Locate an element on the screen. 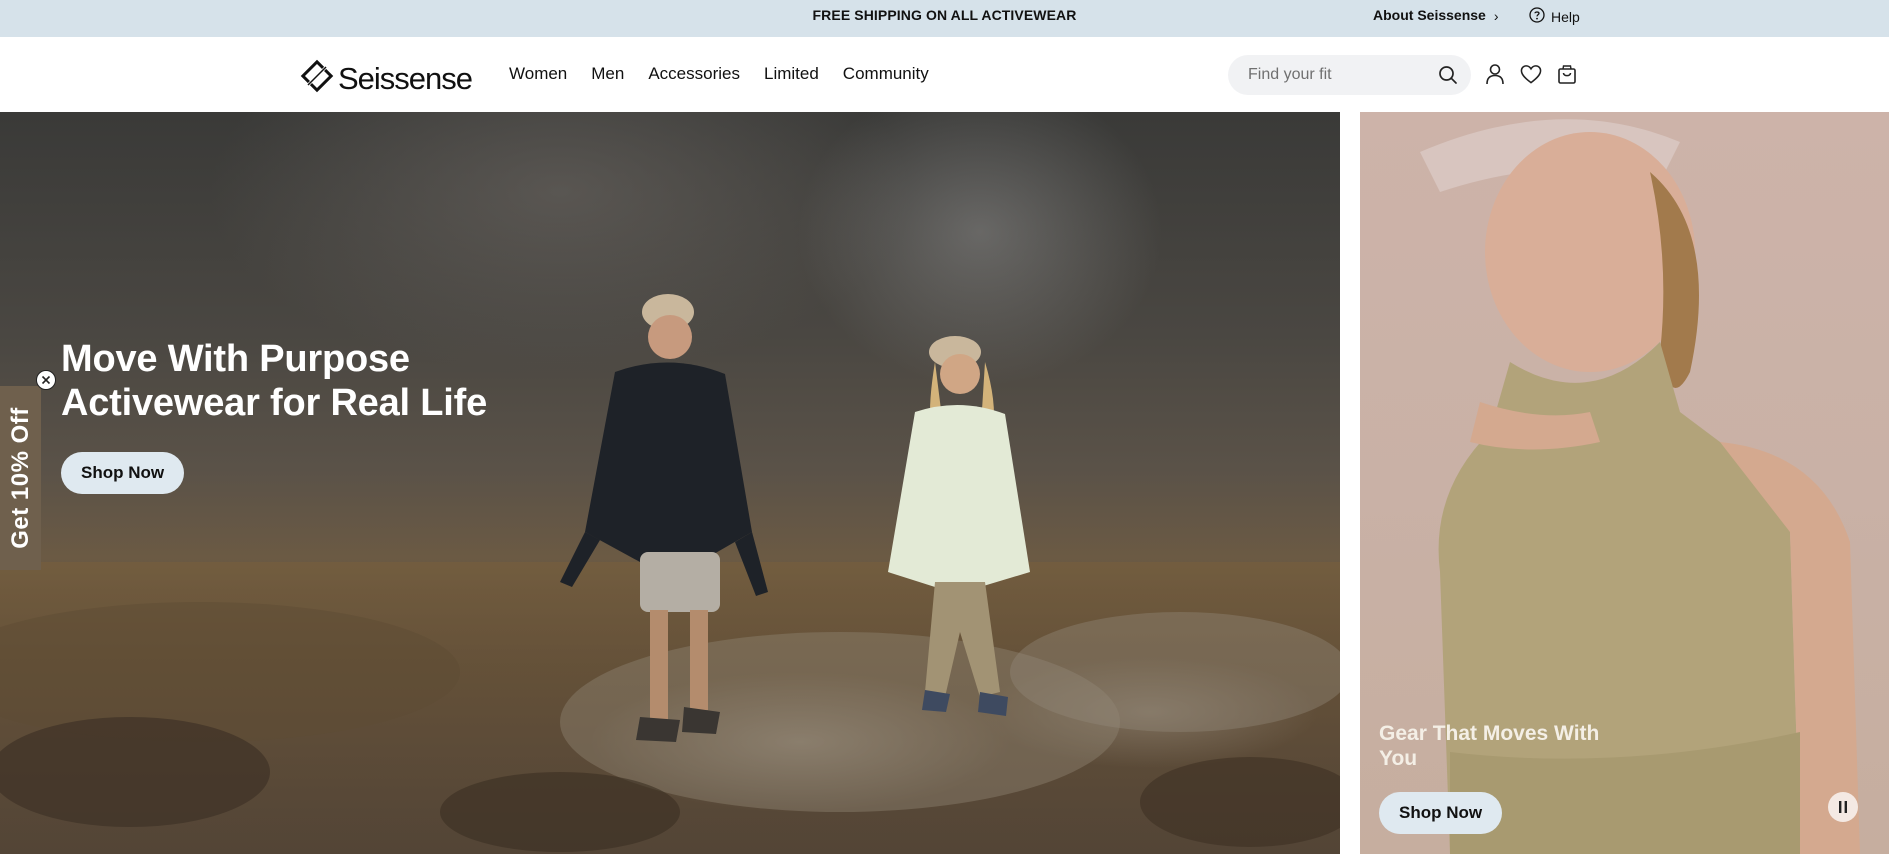 Image resolution: width=1889 pixels, height=863 pixels. close-icon is located at coordinates (46, 380).